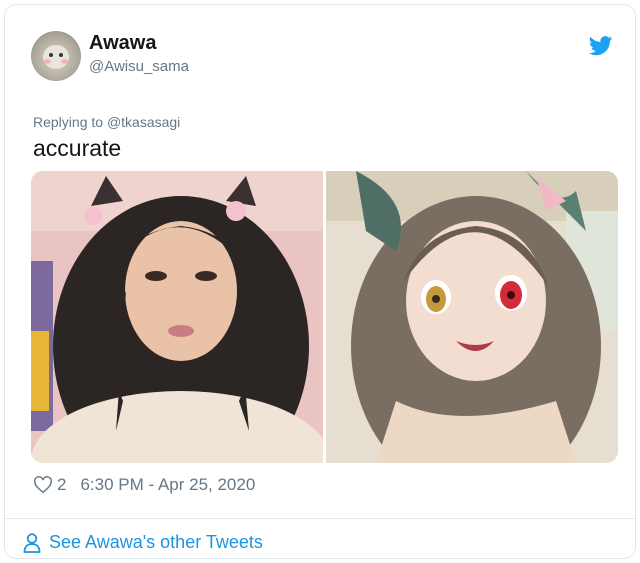  What do you see at coordinates (77, 148) in the screenshot?
I see `tweet-text: accurate` at bounding box center [77, 148].